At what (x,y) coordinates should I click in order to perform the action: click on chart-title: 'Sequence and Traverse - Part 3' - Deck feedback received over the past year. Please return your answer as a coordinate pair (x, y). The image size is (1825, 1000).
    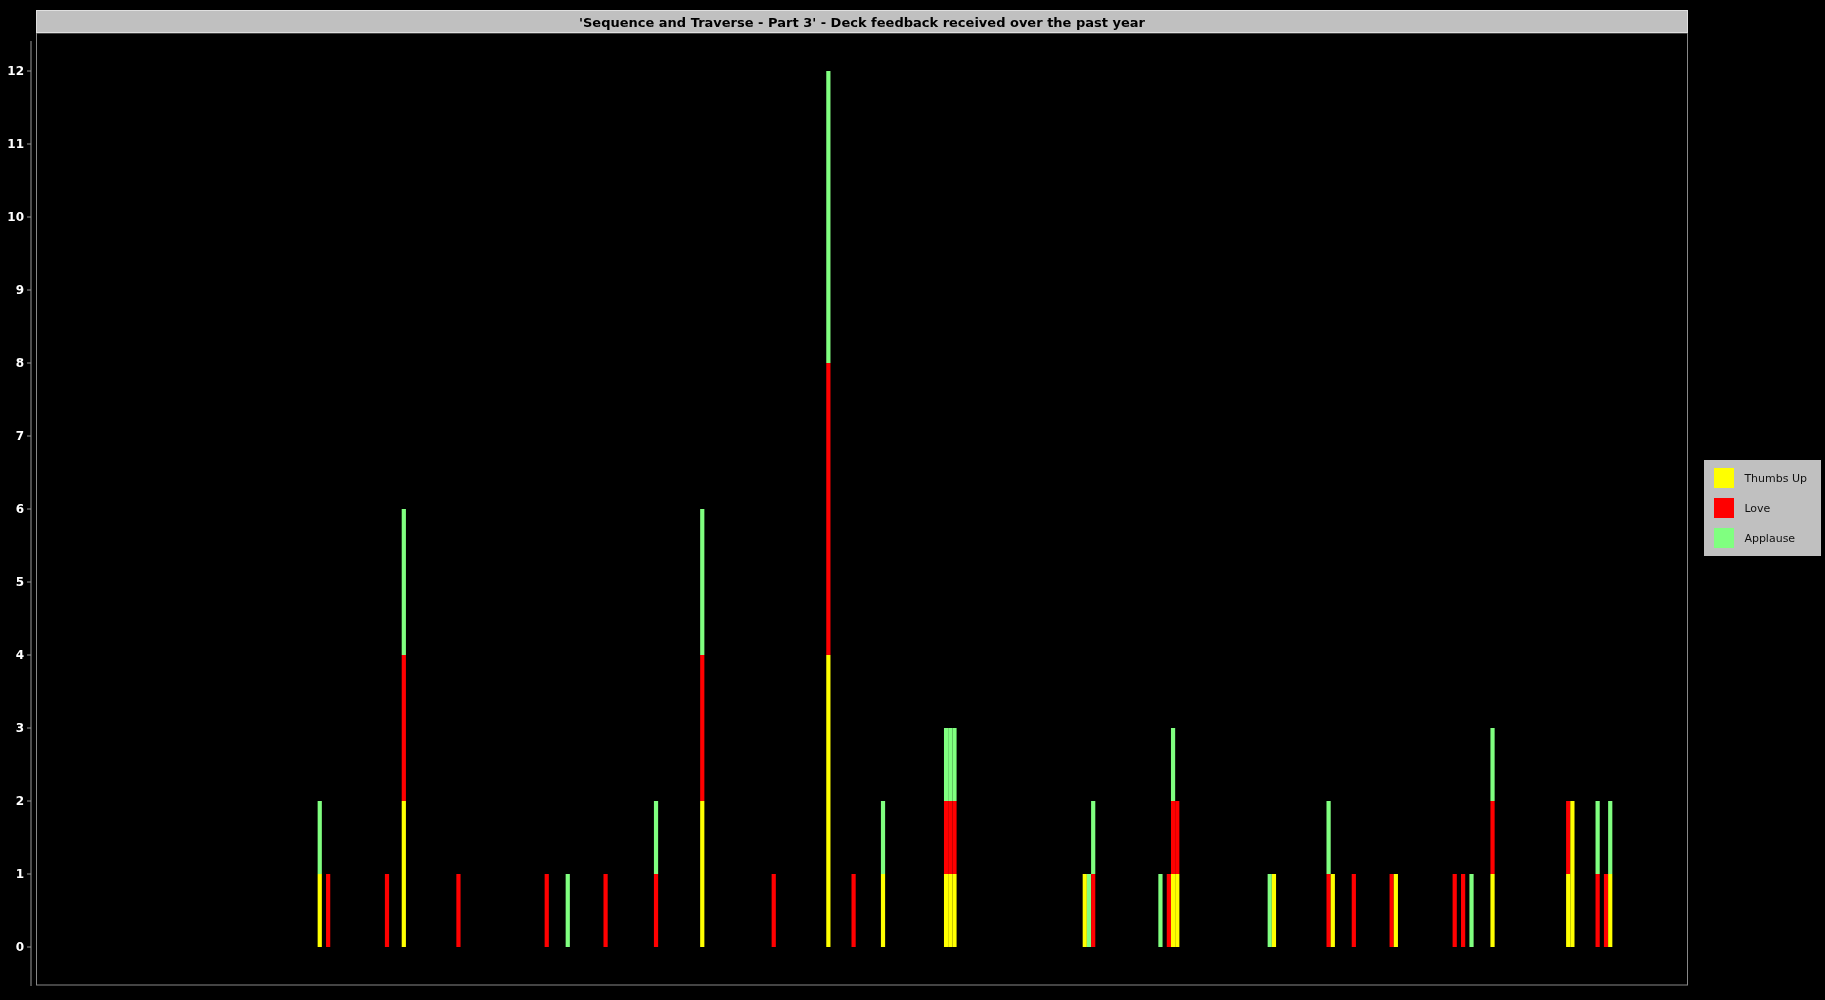
    Looking at the image, I should click on (862, 21).